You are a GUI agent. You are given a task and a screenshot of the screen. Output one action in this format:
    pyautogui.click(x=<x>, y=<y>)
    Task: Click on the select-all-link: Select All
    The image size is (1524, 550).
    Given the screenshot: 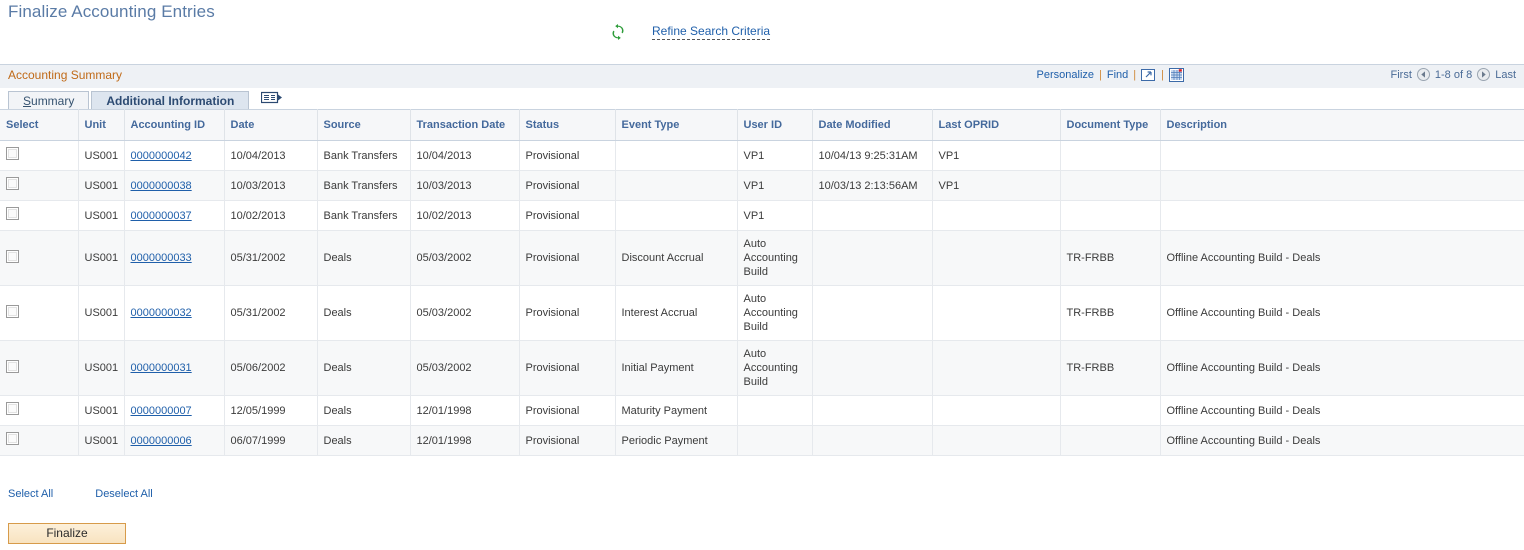 What is the action you would take?
    pyautogui.click(x=30, y=494)
    